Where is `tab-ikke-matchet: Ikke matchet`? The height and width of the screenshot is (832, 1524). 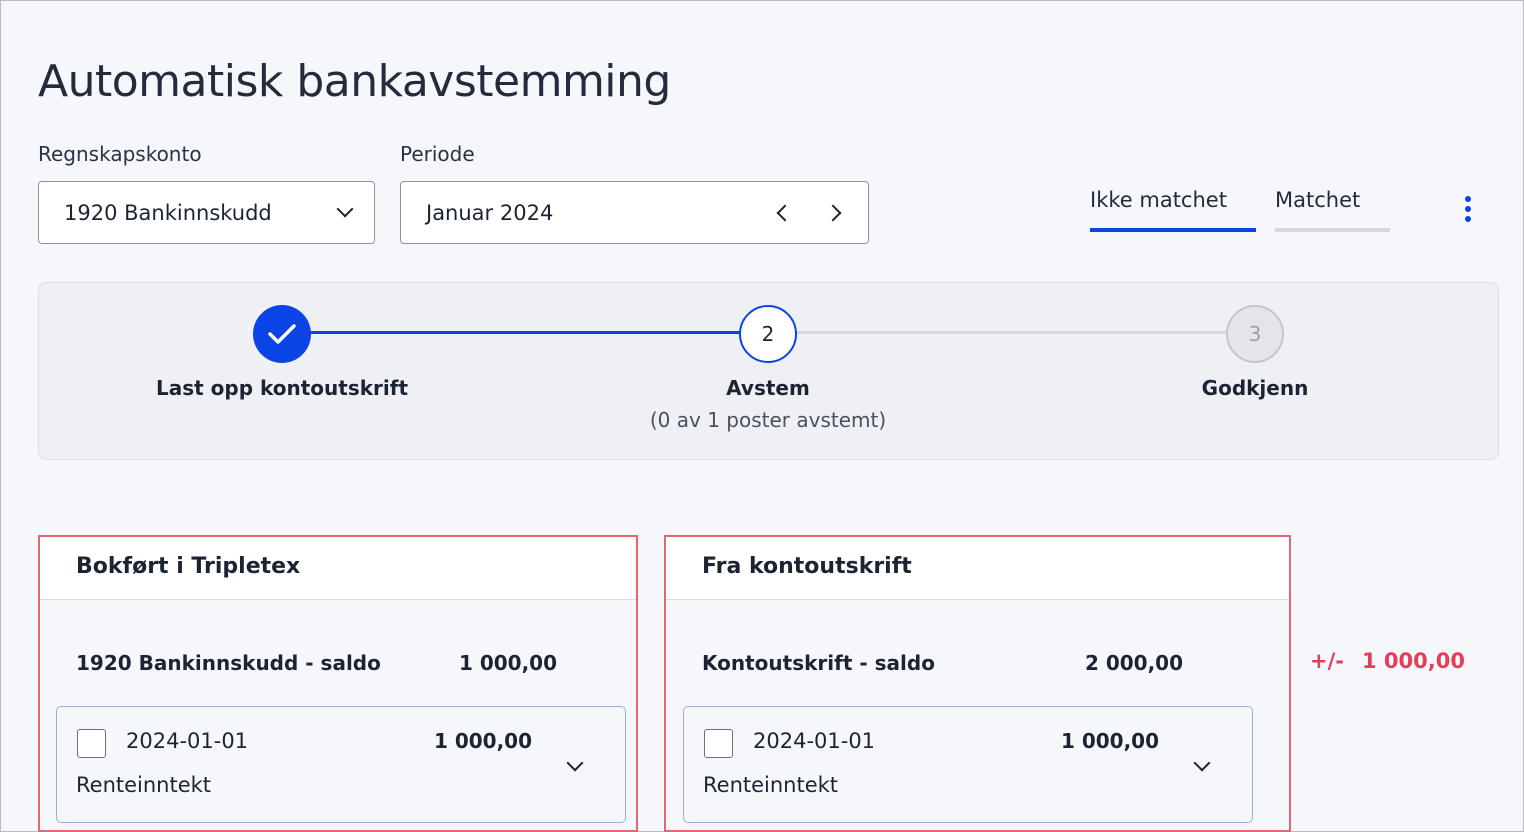
tab-ikke-matchet: Ikke matchet is located at coordinates (1158, 207).